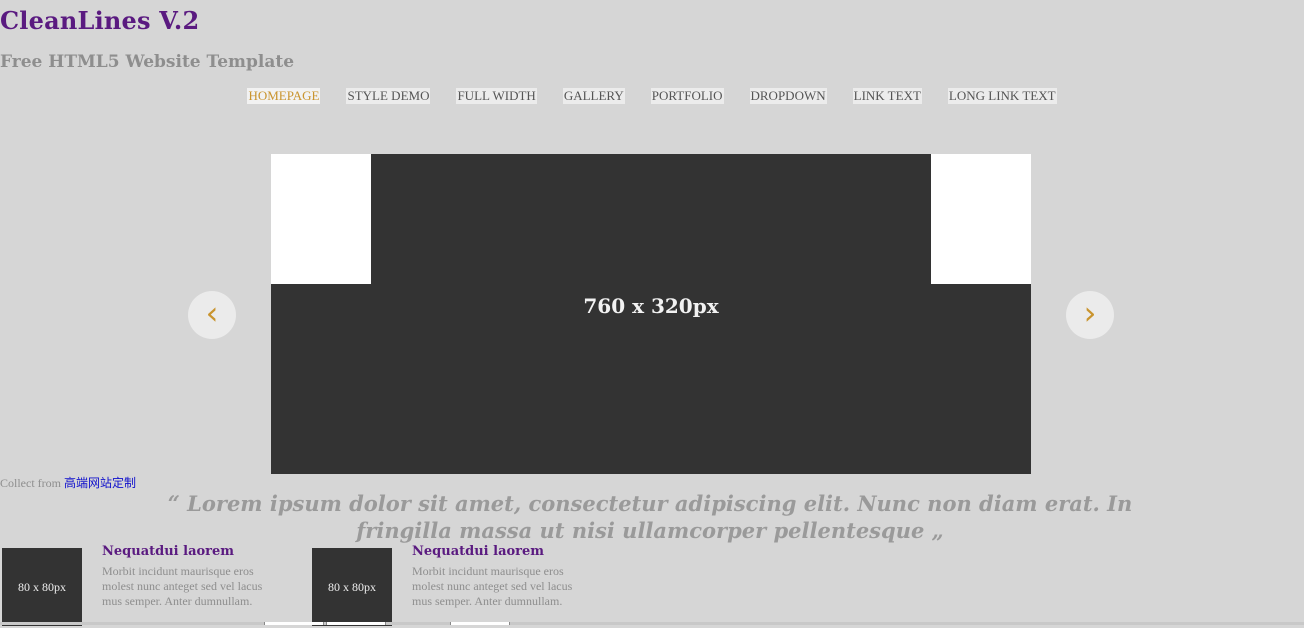 The image size is (1304, 628). I want to click on nav-item-portfolio: PORTFOLIO, so click(687, 96).